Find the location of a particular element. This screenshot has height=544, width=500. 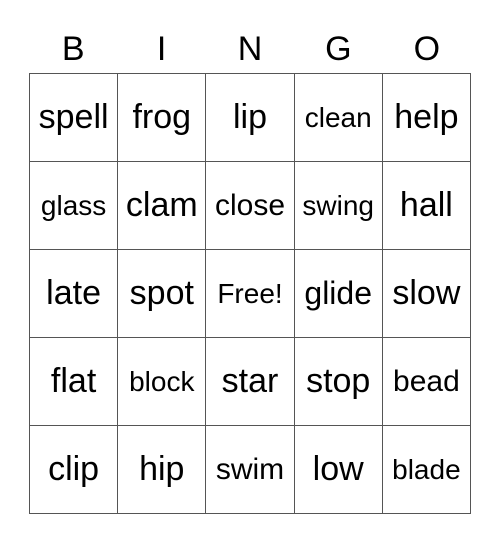

bingo-cell: close is located at coordinates (250, 206).